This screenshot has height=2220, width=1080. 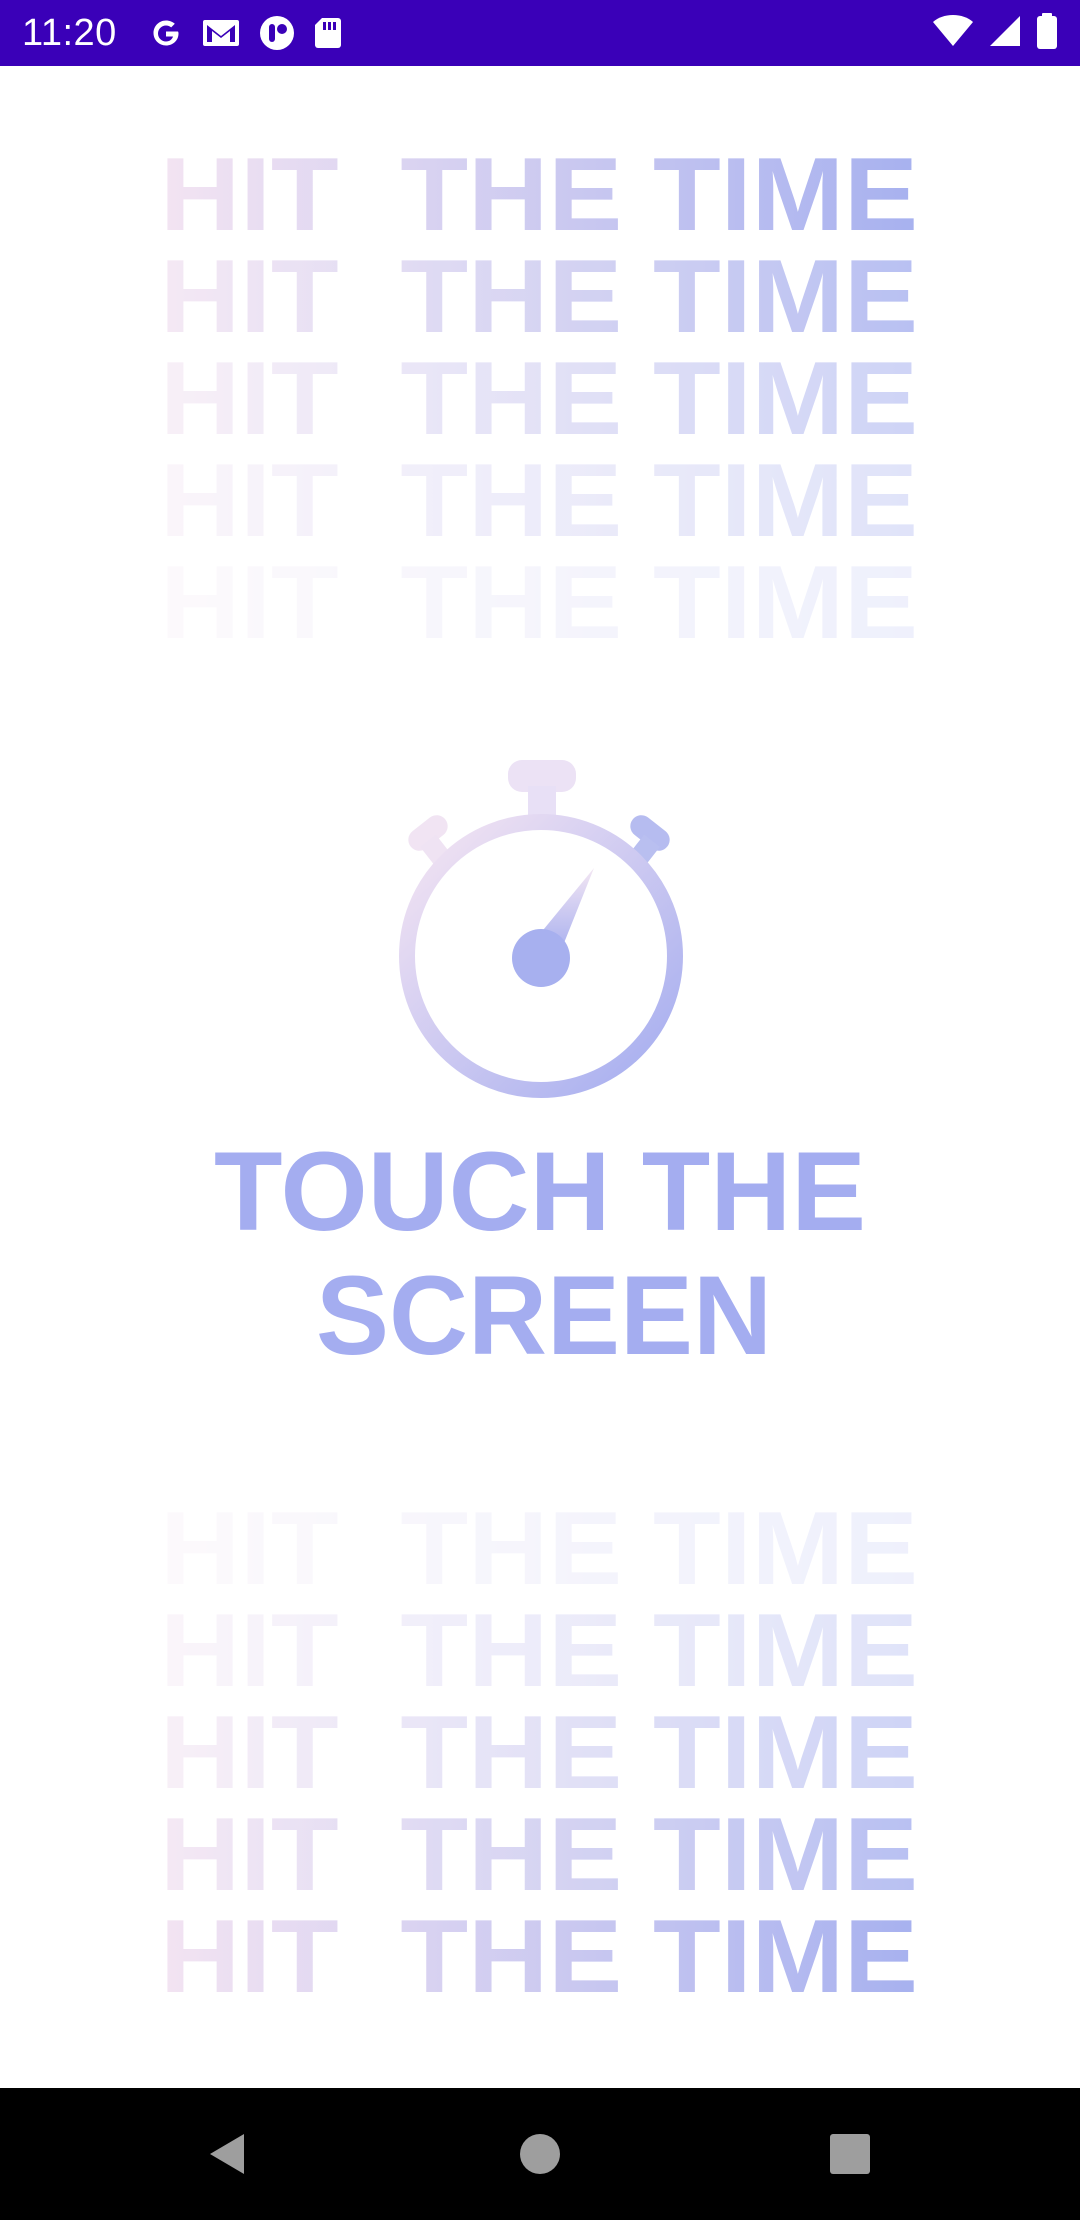 I want to click on title-line-1: TOUCH THE, so click(x=540, y=1194).